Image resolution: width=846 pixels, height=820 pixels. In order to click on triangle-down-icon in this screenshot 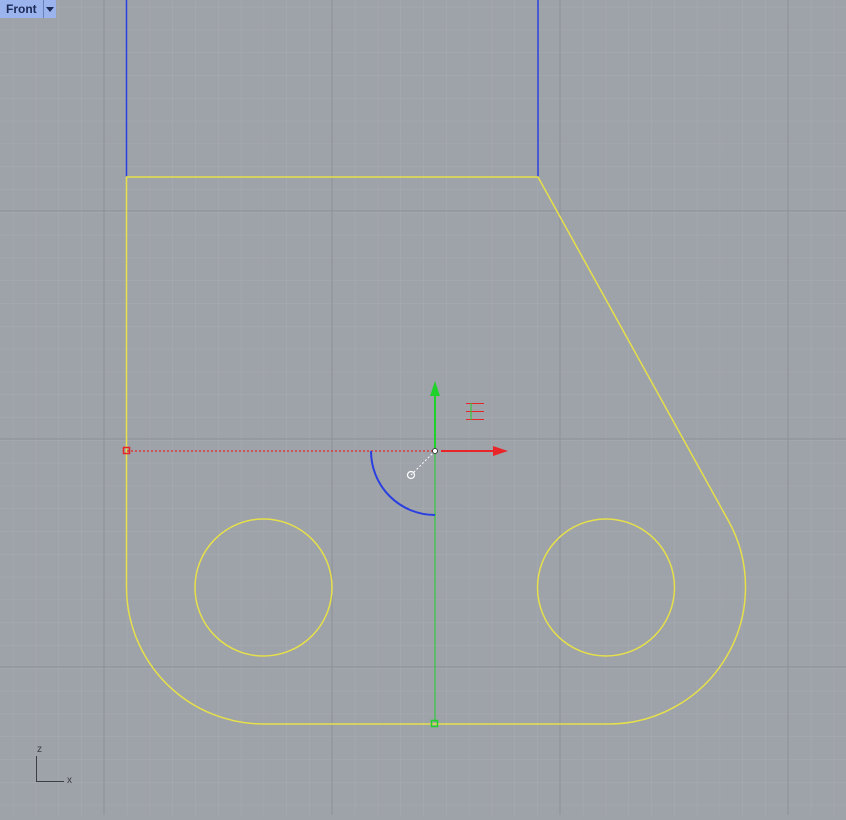, I will do `click(49, 9)`.